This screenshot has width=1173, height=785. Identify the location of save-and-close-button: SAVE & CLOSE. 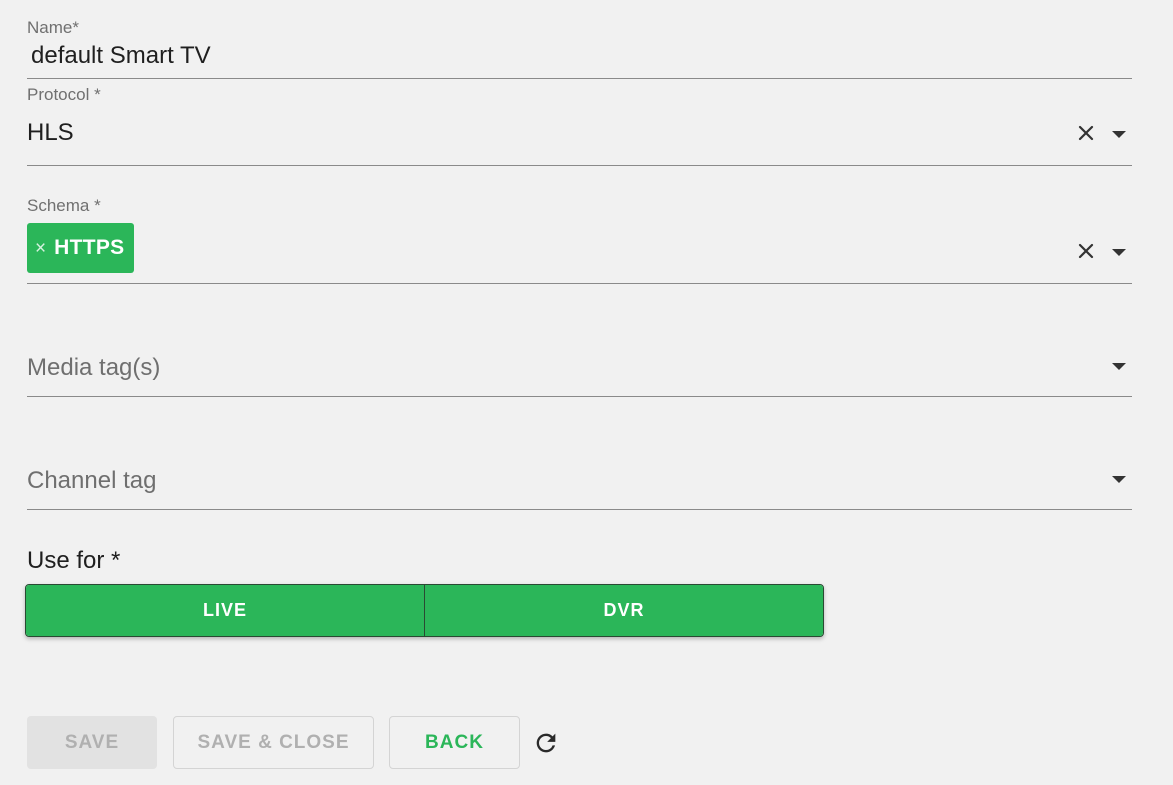
(273, 742).